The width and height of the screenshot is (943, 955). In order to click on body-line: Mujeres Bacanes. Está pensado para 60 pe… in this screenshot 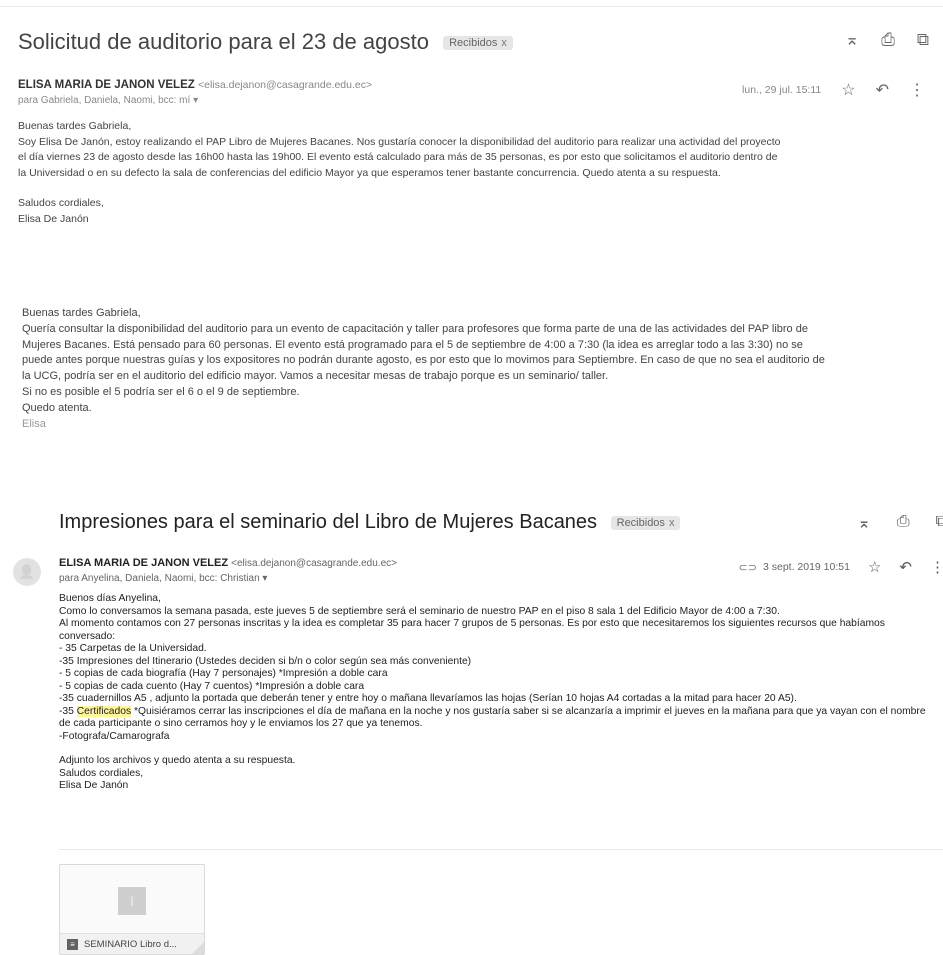, I will do `click(412, 344)`.